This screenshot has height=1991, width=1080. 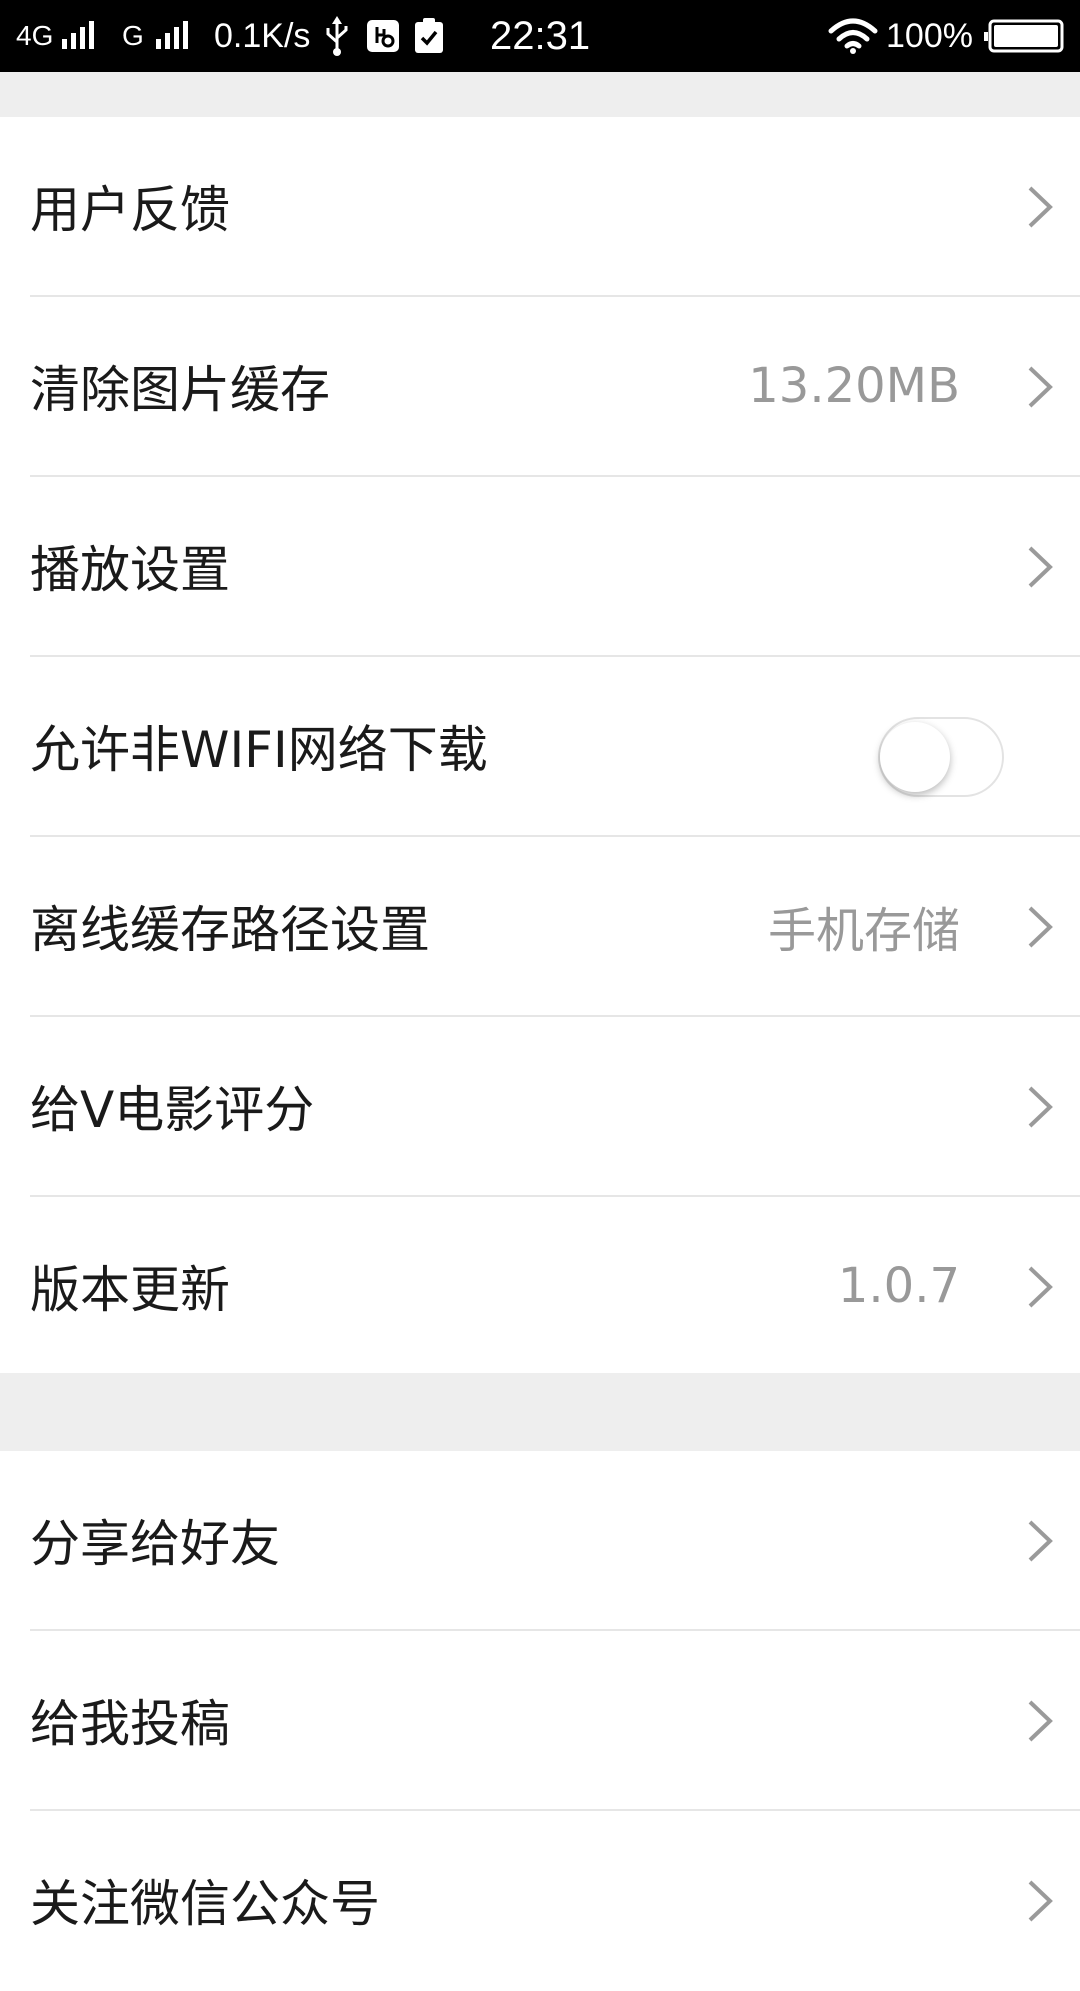 What do you see at coordinates (1024, 36) in the screenshot?
I see `battery-icon` at bounding box center [1024, 36].